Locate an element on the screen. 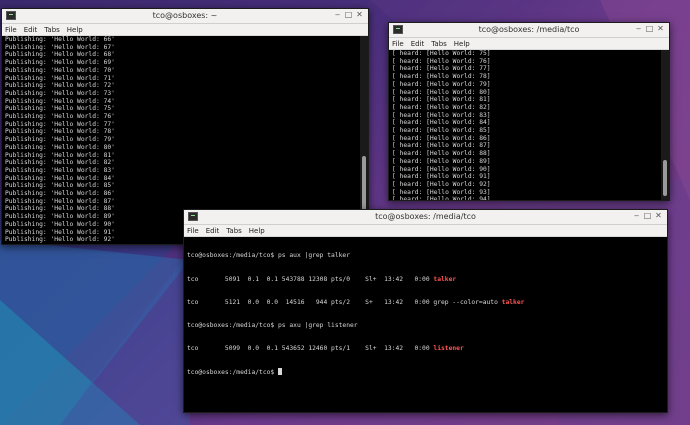 This screenshot has height=425, width=690. terminal-line: Publishing: 'Hello World: 85' is located at coordinates (60, 186).